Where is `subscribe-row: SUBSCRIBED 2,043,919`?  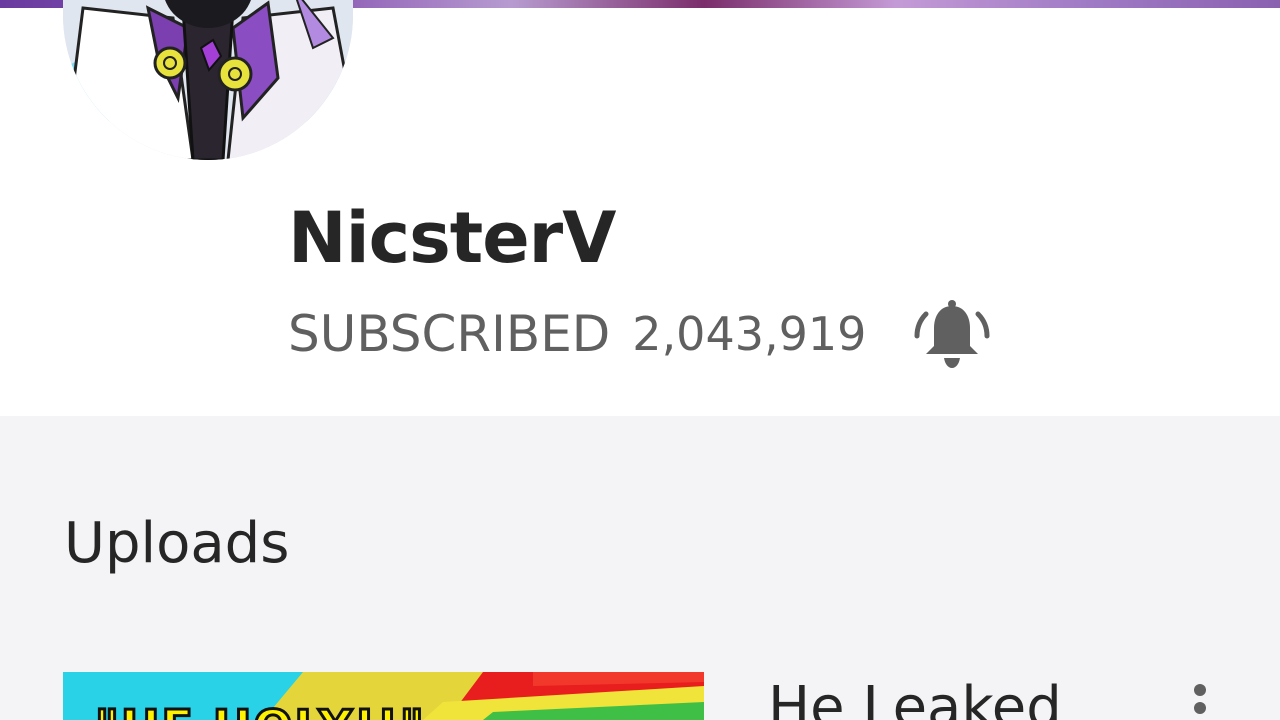 subscribe-row: SUBSCRIBED 2,043,919 is located at coordinates (641, 334).